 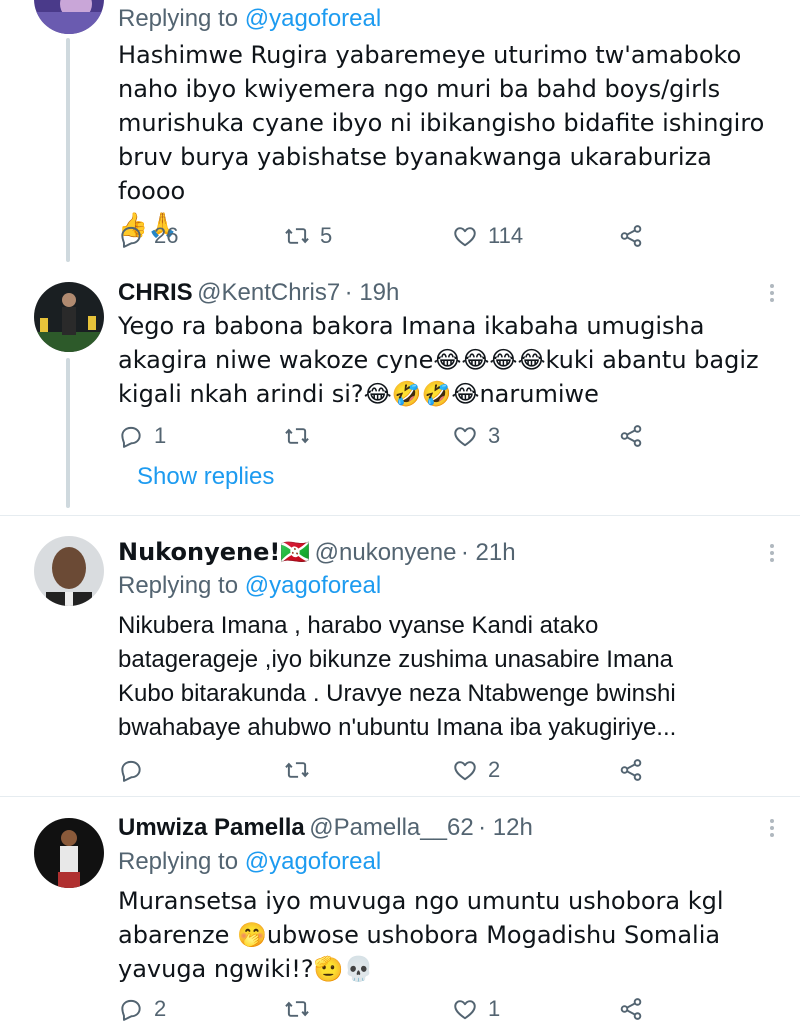 I want to click on like-count: 1, so click(x=494, y=1008).